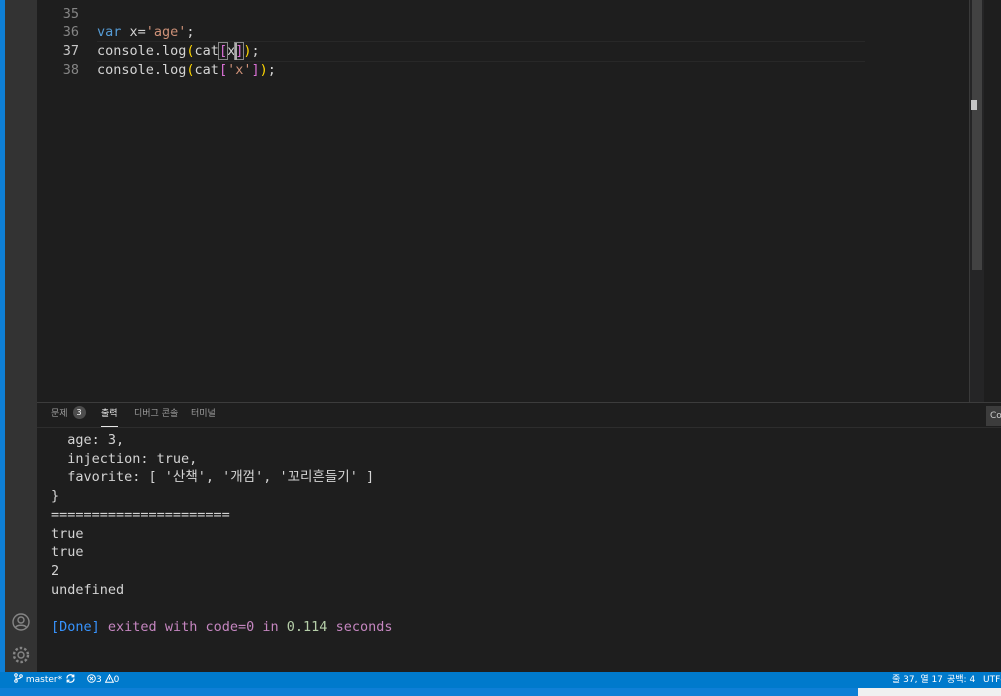  What do you see at coordinates (21, 336) in the screenshot?
I see `activity-bar` at bounding box center [21, 336].